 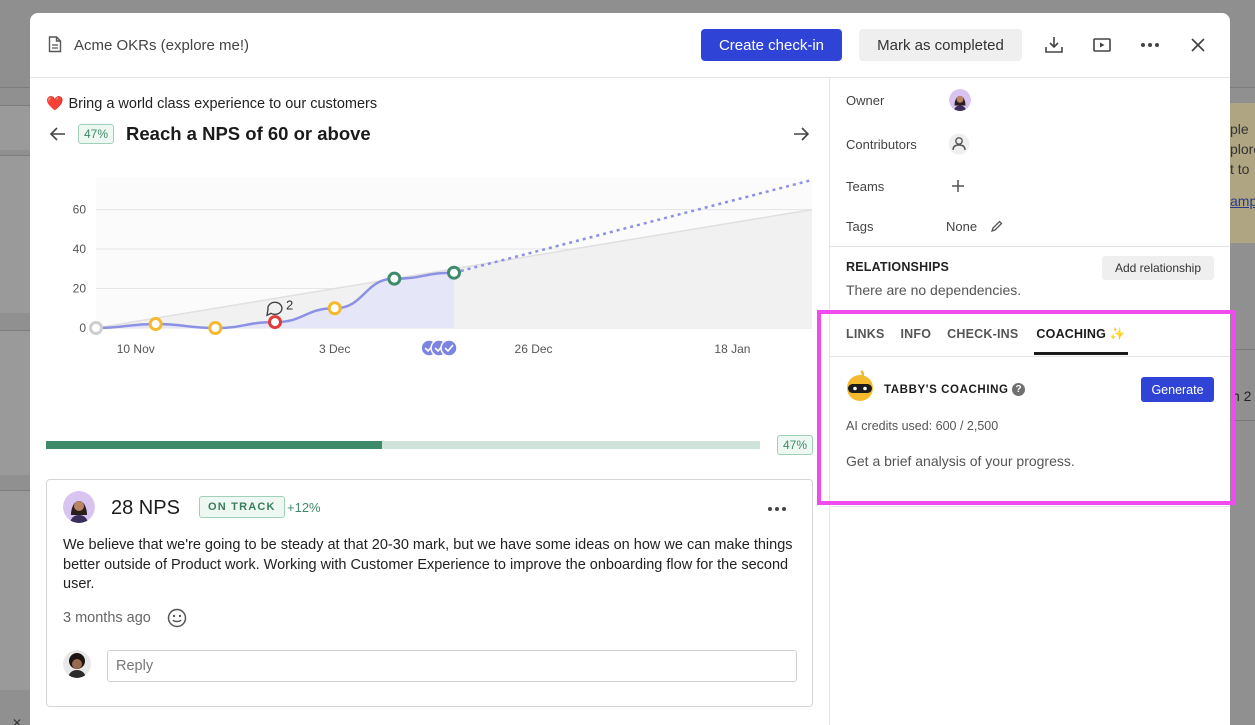 I want to click on help-icon: ?, so click(x=1018, y=389).